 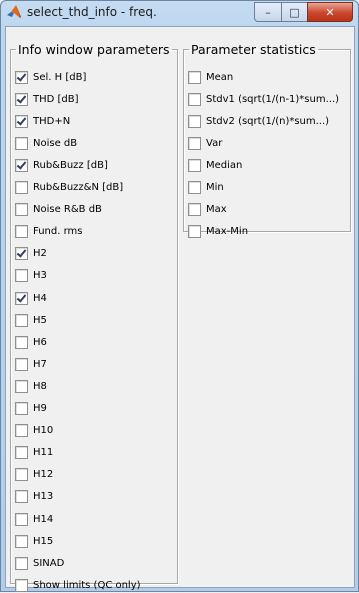 What do you see at coordinates (216, 209) in the screenshot?
I see `stats-checkbox-label: Max` at bounding box center [216, 209].